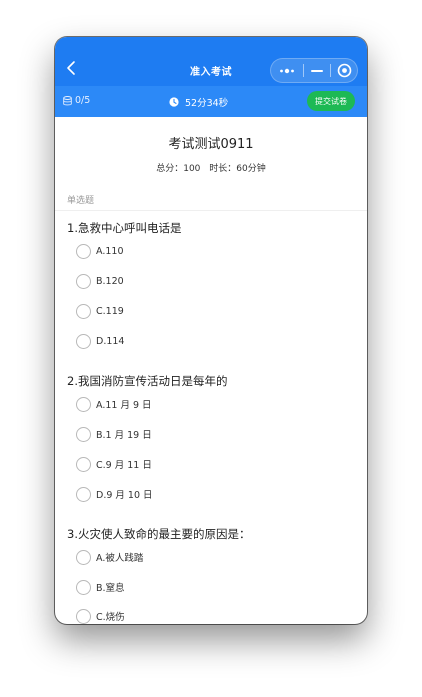  I want to click on answer-progress: 0/5, so click(76, 100).